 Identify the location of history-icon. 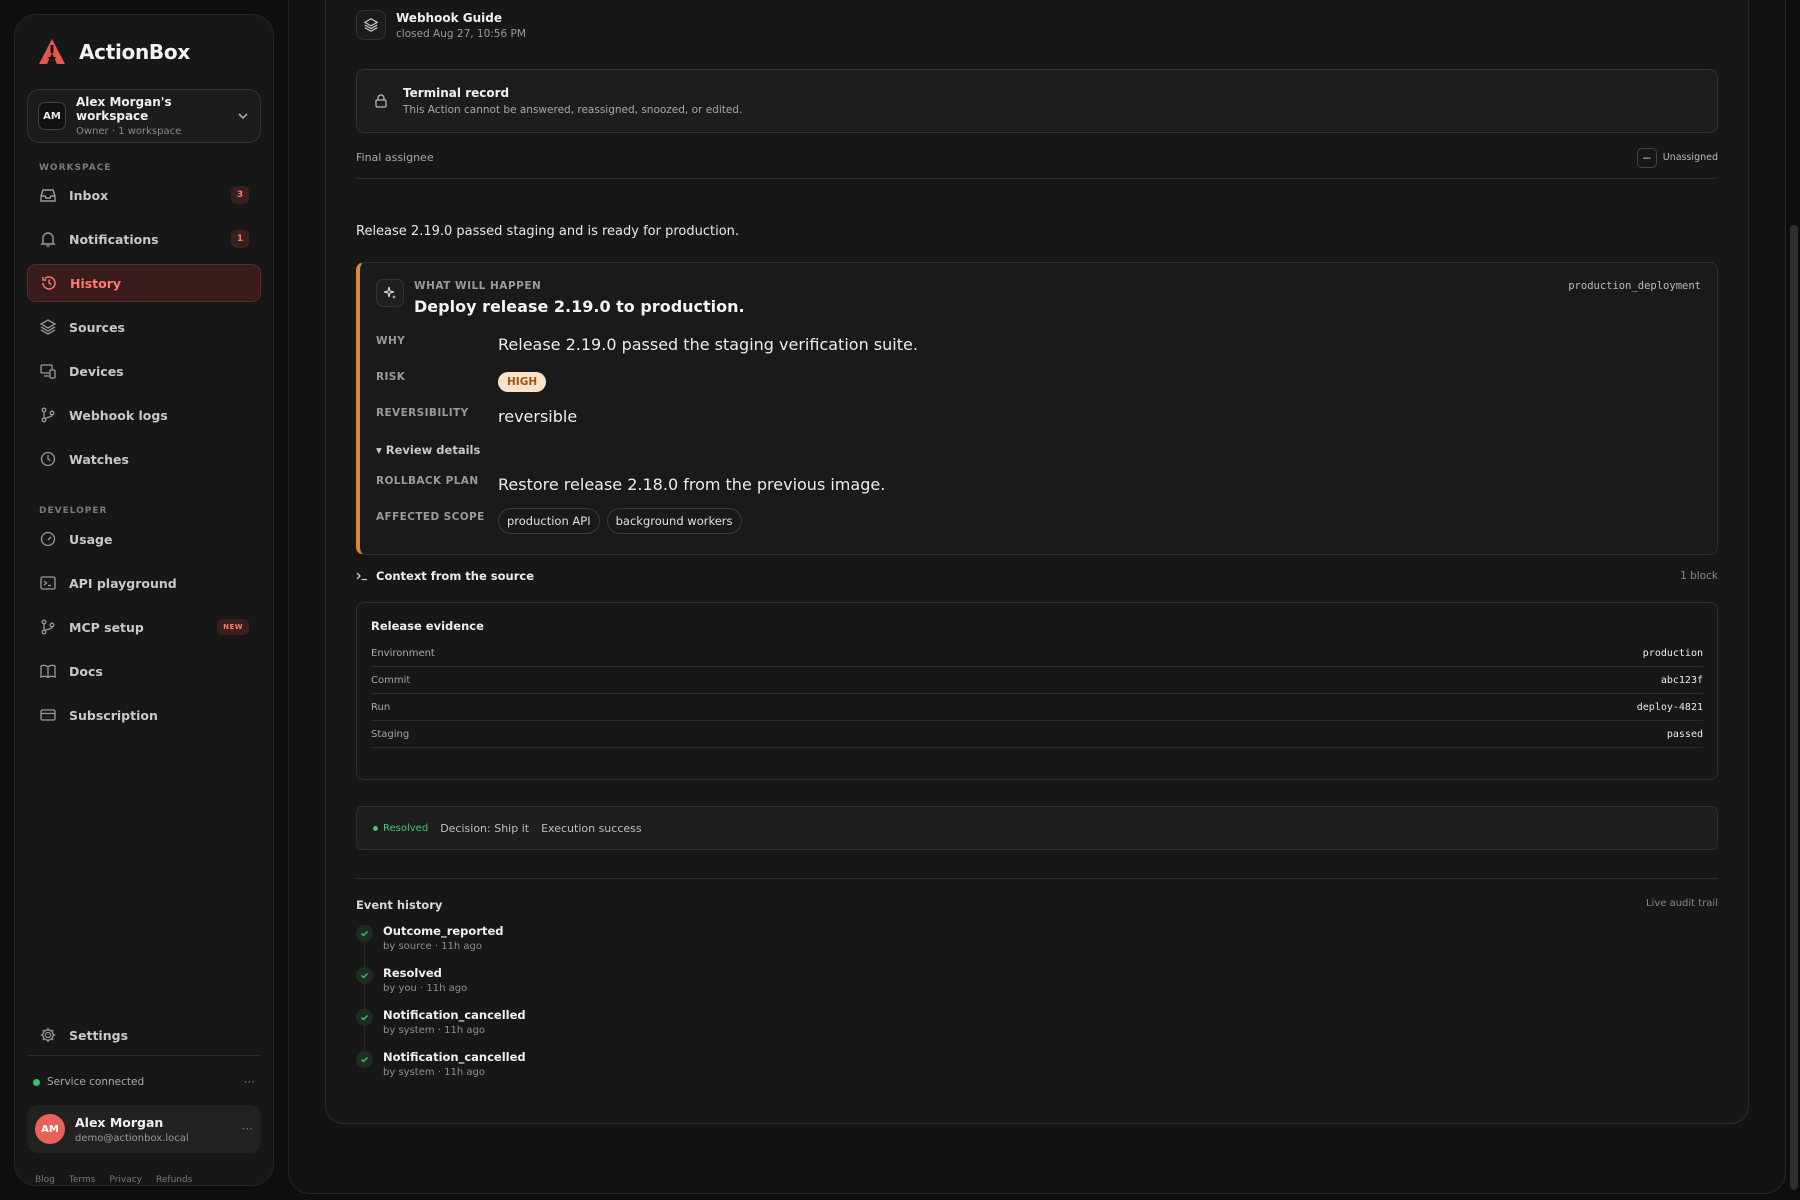
(49, 283).